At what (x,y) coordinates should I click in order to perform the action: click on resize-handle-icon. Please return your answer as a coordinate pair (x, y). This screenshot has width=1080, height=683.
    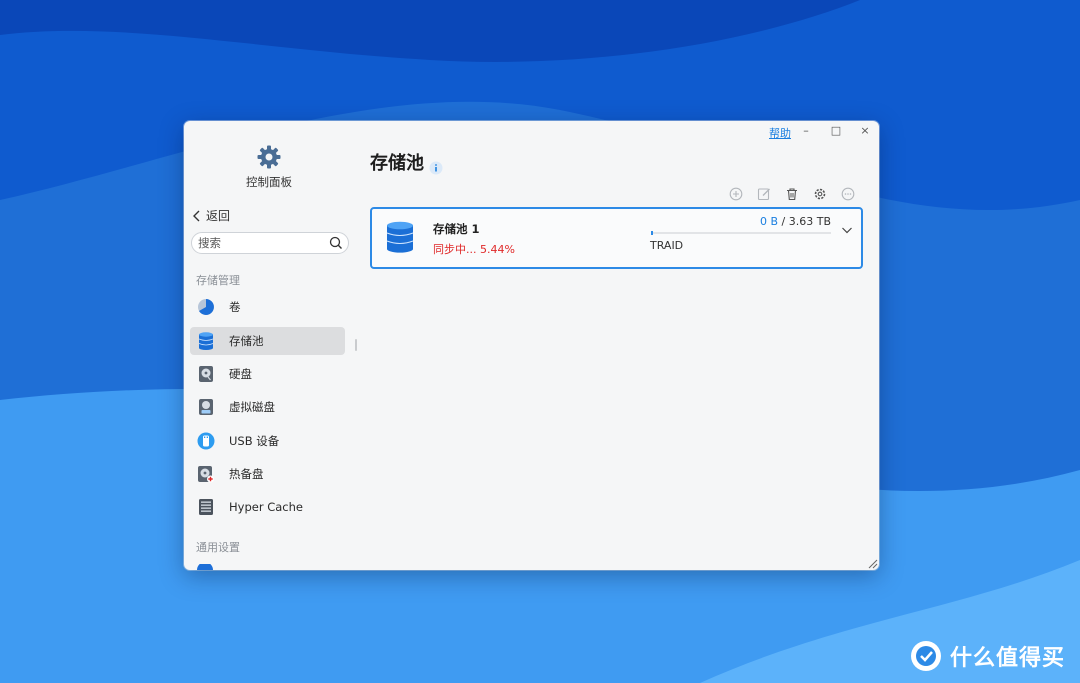
    Looking at the image, I should click on (872, 563).